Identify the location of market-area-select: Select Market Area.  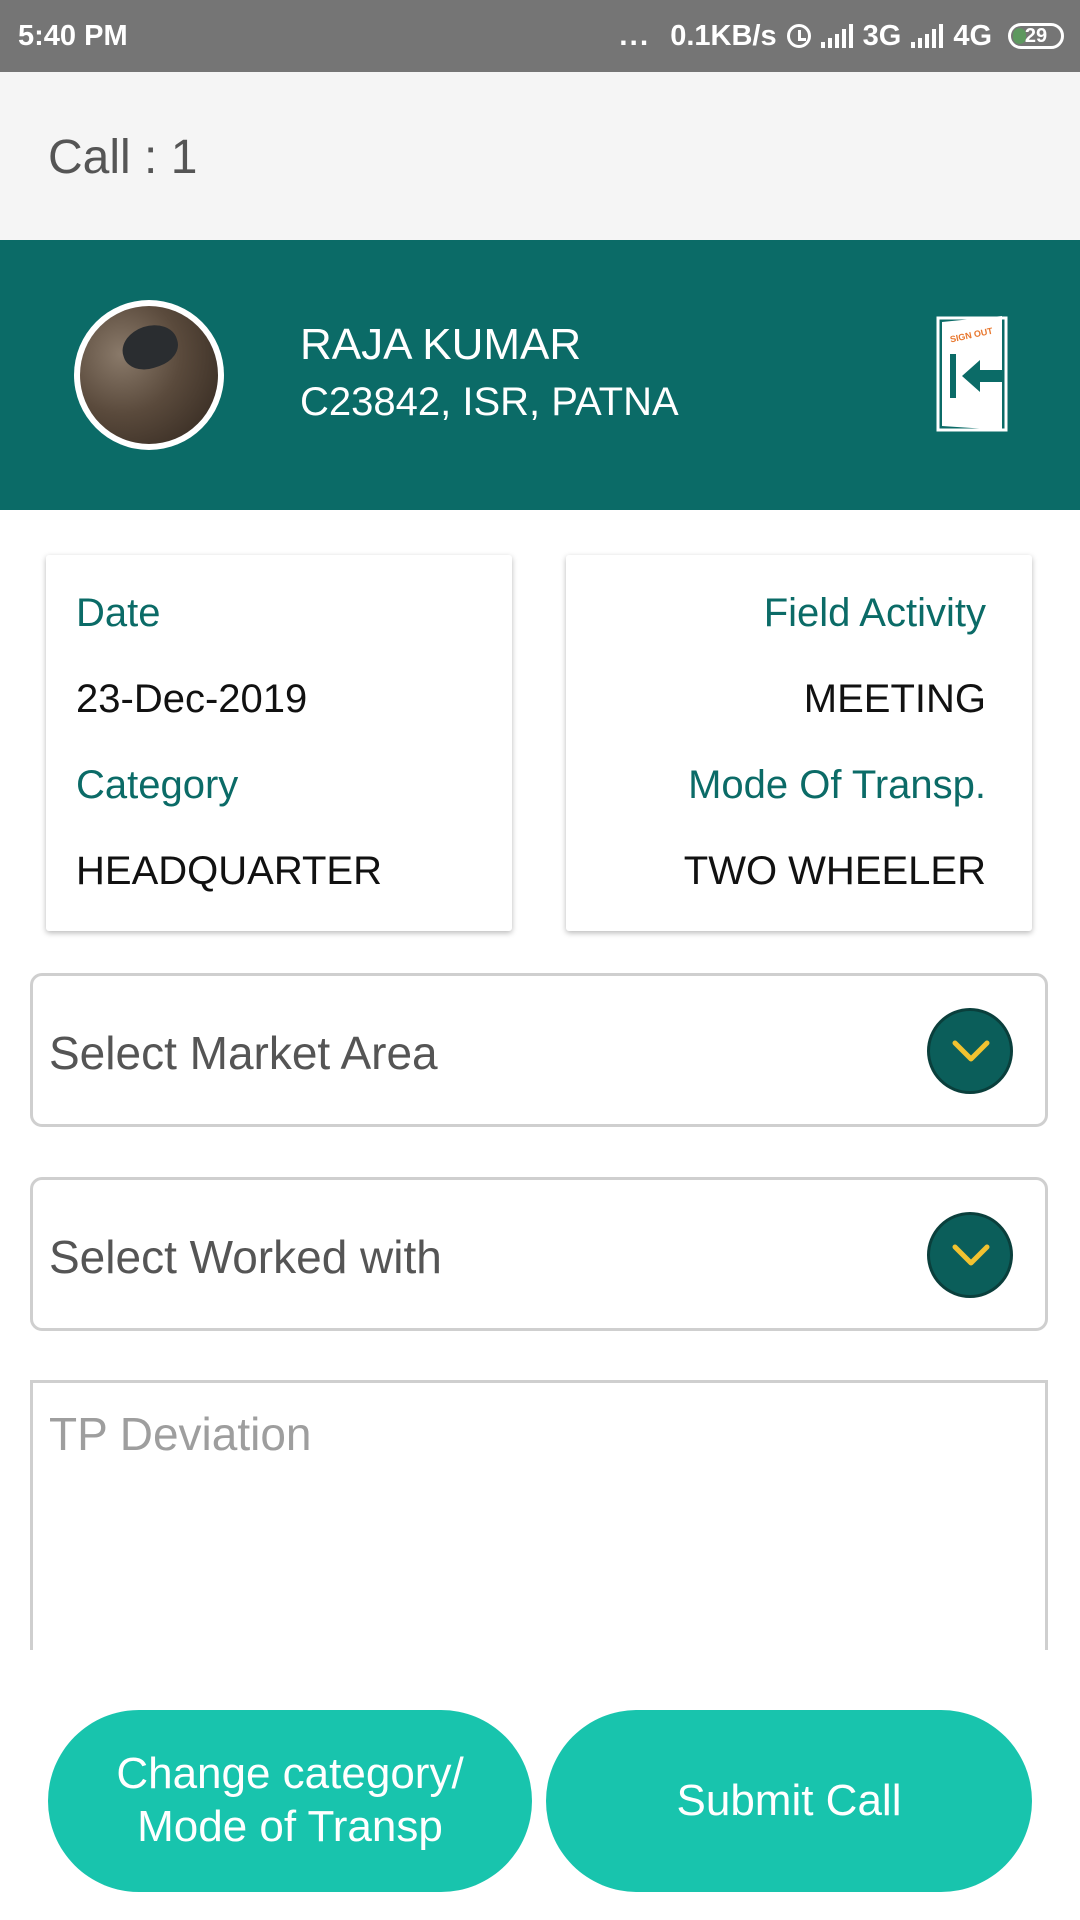
(539, 1050).